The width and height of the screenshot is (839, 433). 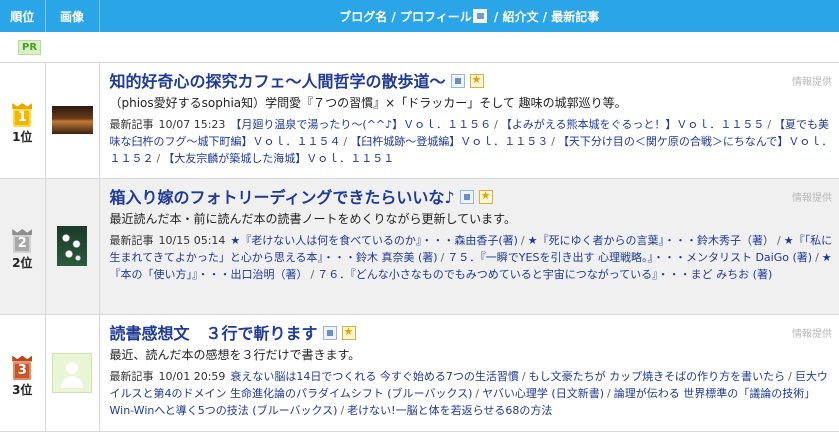 What do you see at coordinates (449, 141) in the screenshot?
I see `article-link: 【臼杵城跡～登城編】Ｖｏｌ．１１５３` at bounding box center [449, 141].